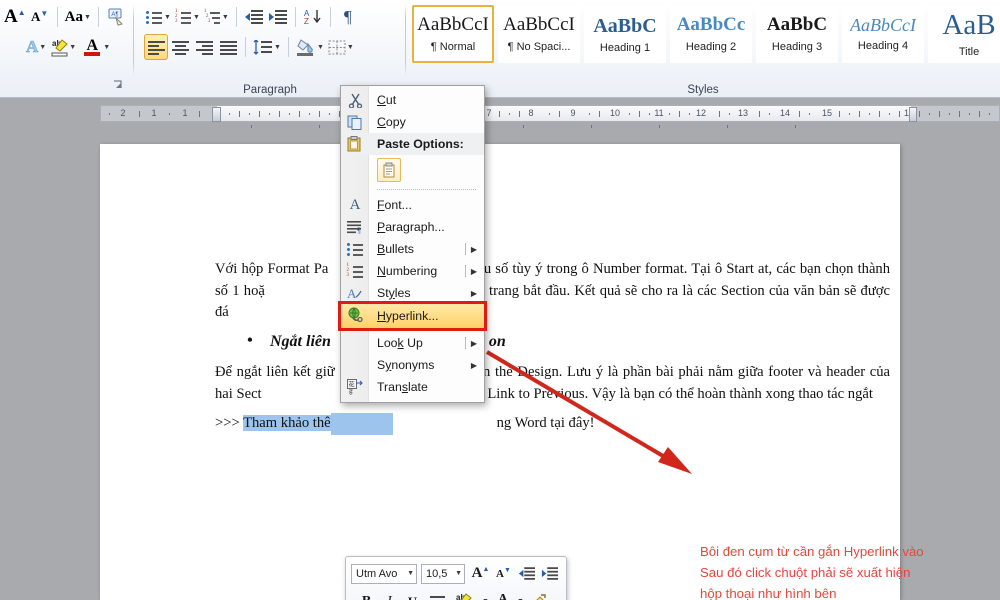 Image resolution: width=1000 pixels, height=600 pixels. I want to click on horizontal-ruler: 211278910111213141517, so click(550, 116).